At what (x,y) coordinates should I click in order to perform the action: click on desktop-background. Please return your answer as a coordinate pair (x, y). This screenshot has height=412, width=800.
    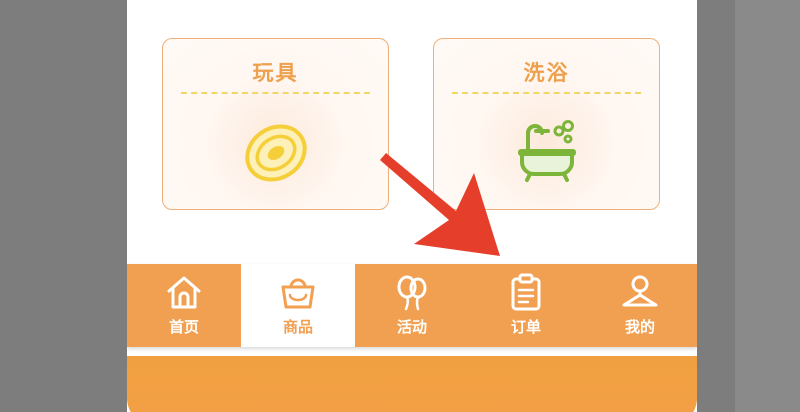
    Looking at the image, I should click on (767, 206).